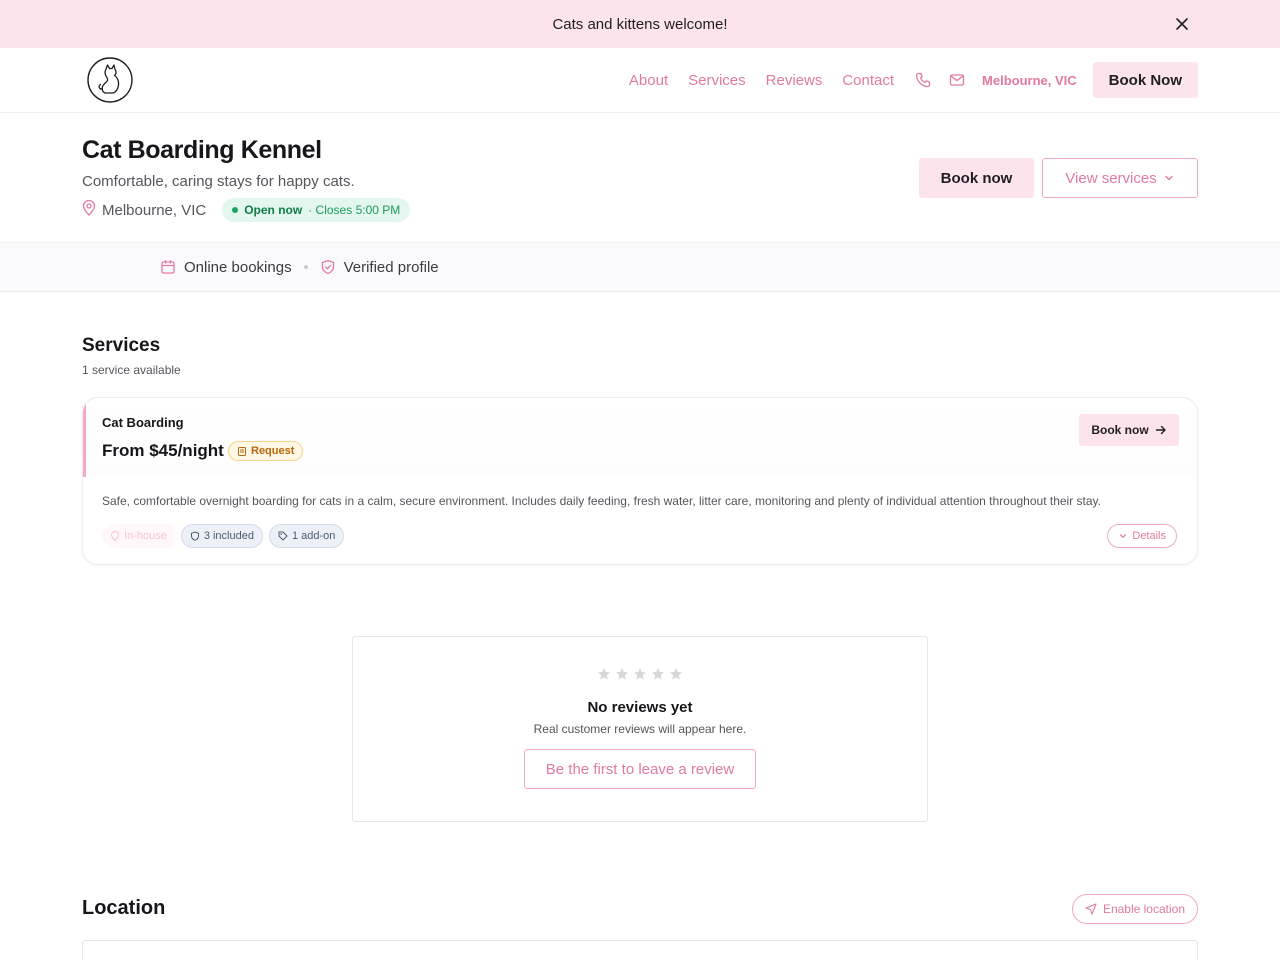  Describe the element at coordinates (1120, 430) in the screenshot. I see `service-book-label: Book now` at that location.